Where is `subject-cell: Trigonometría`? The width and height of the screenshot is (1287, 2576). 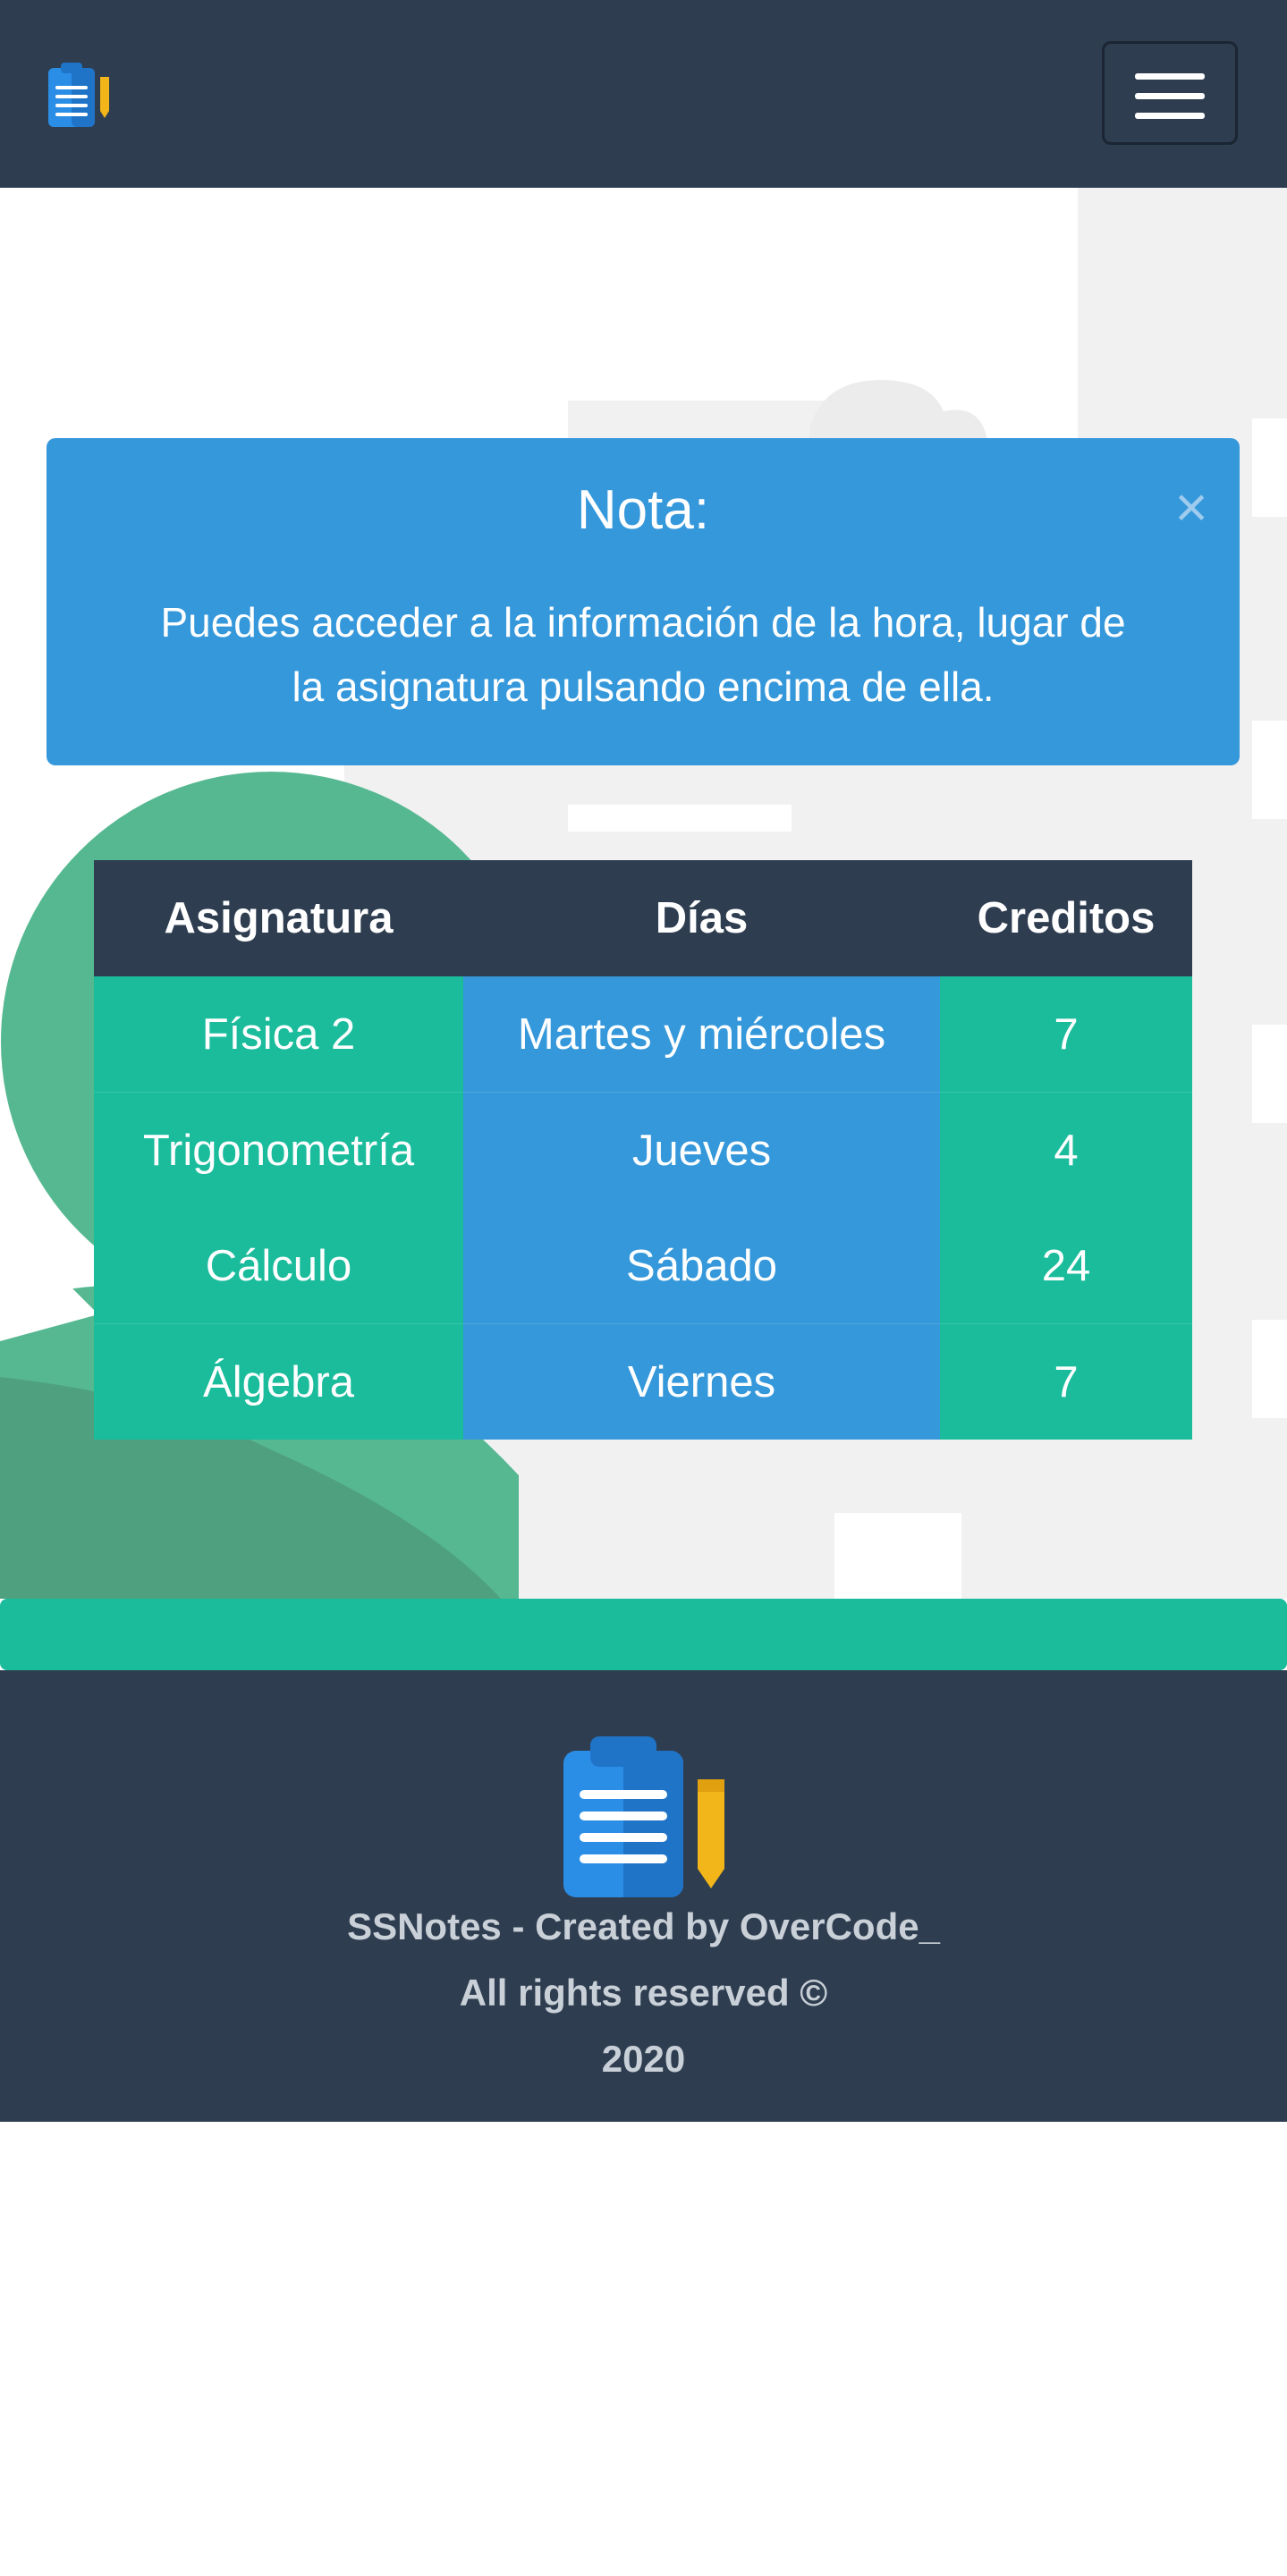 subject-cell: Trigonometría is located at coordinates (278, 1150).